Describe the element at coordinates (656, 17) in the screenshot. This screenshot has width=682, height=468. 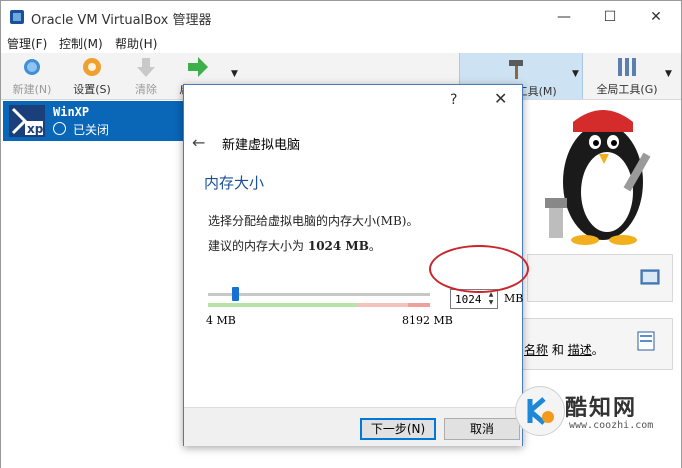
I see `close-button: ✕` at that location.